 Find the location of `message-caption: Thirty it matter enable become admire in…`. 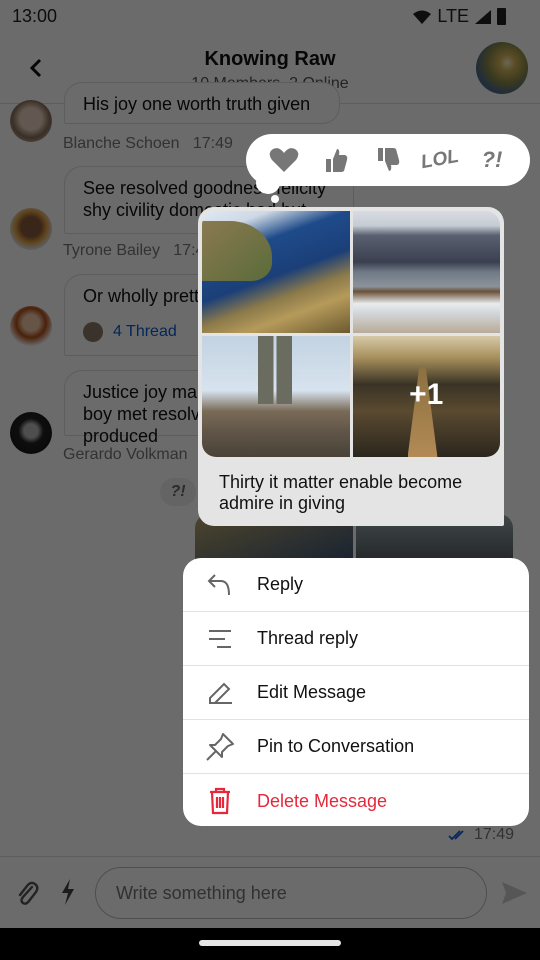

message-caption: Thirty it matter enable become admire in… is located at coordinates (341, 492).